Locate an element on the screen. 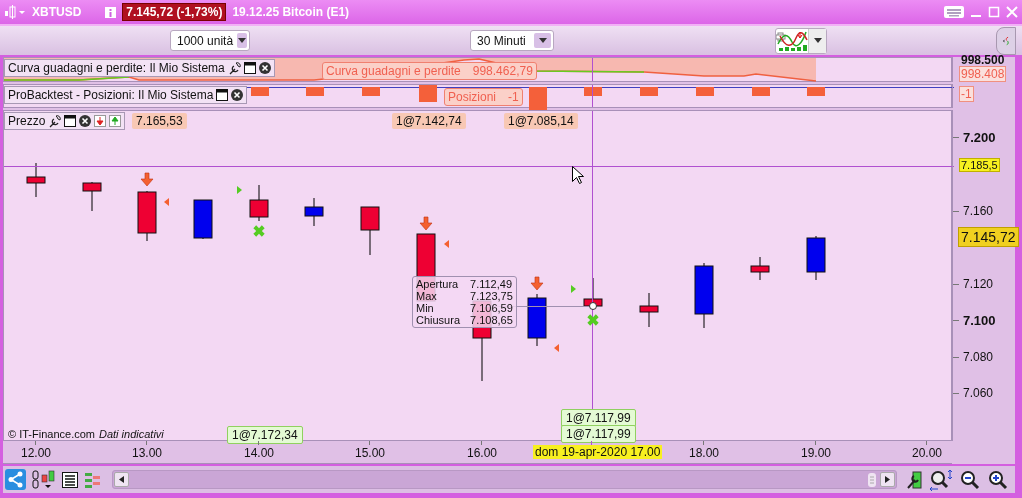 The image size is (1022, 498). share-icon is located at coordinates (15, 479).